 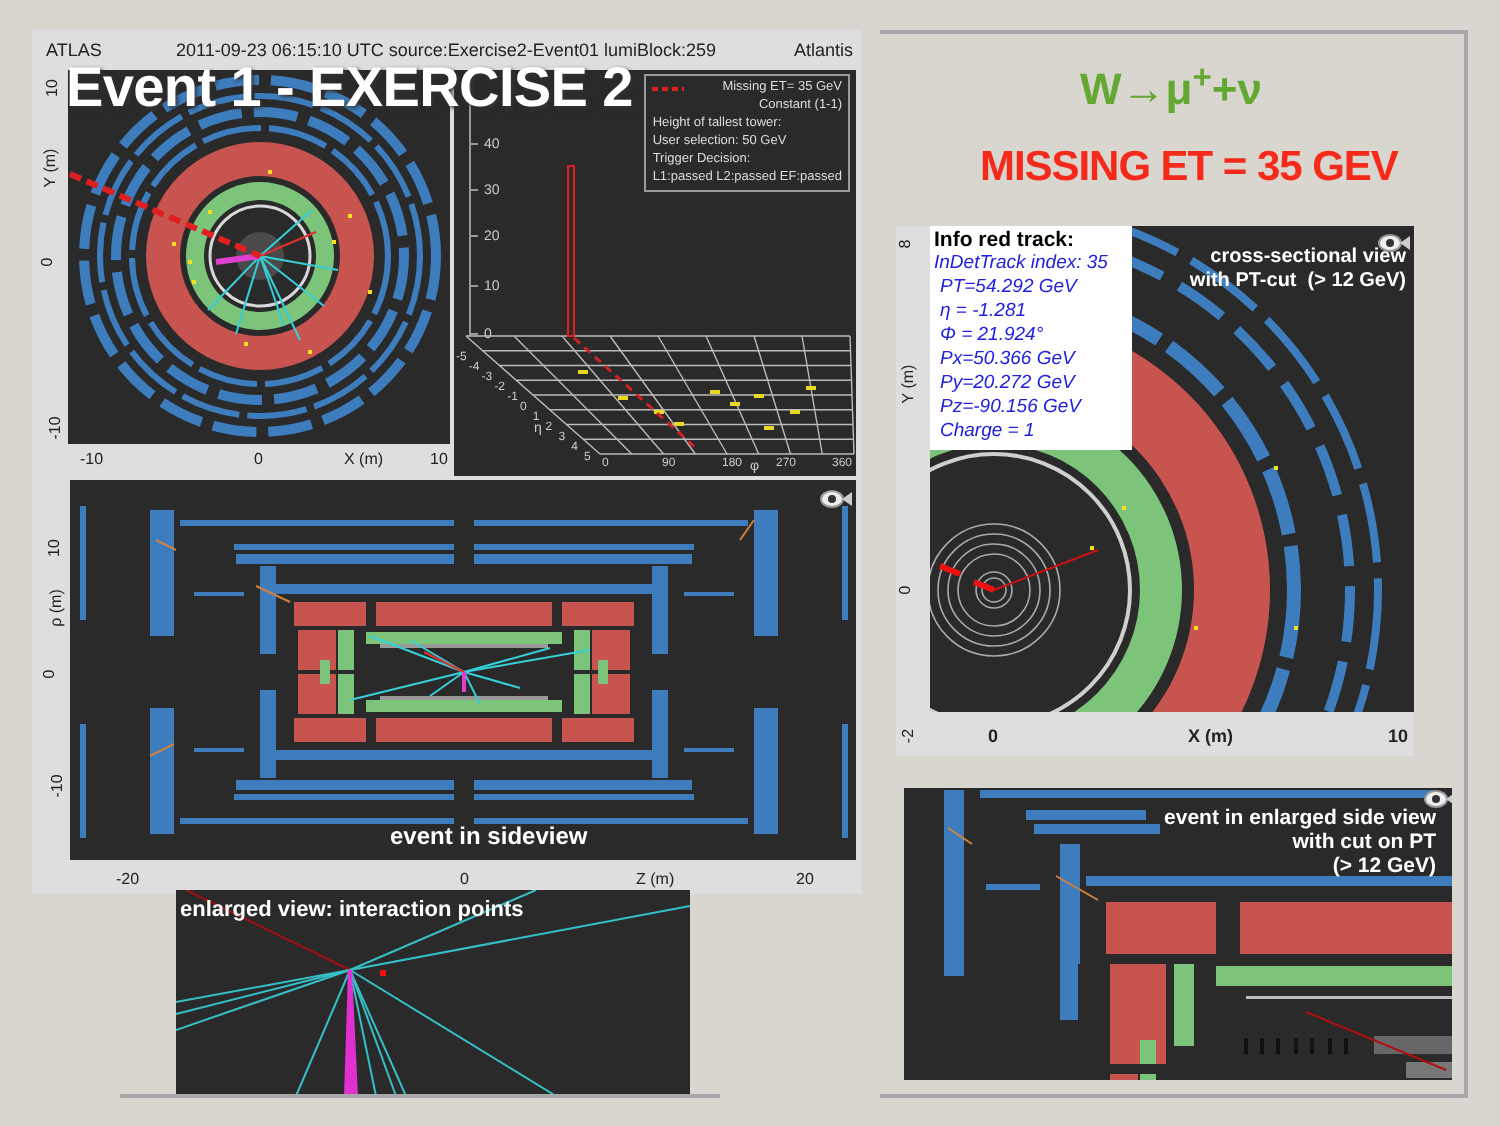 What do you see at coordinates (987, 432) in the screenshot?
I see `info-line: Charge = 1` at bounding box center [987, 432].